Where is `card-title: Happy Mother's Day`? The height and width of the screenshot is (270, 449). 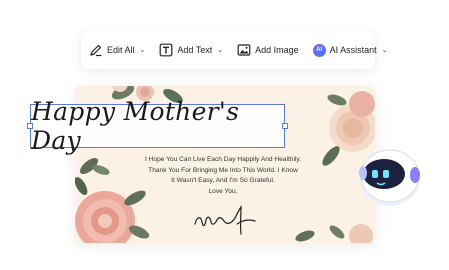 card-title: Happy Mother's Day is located at coordinates (135, 126).